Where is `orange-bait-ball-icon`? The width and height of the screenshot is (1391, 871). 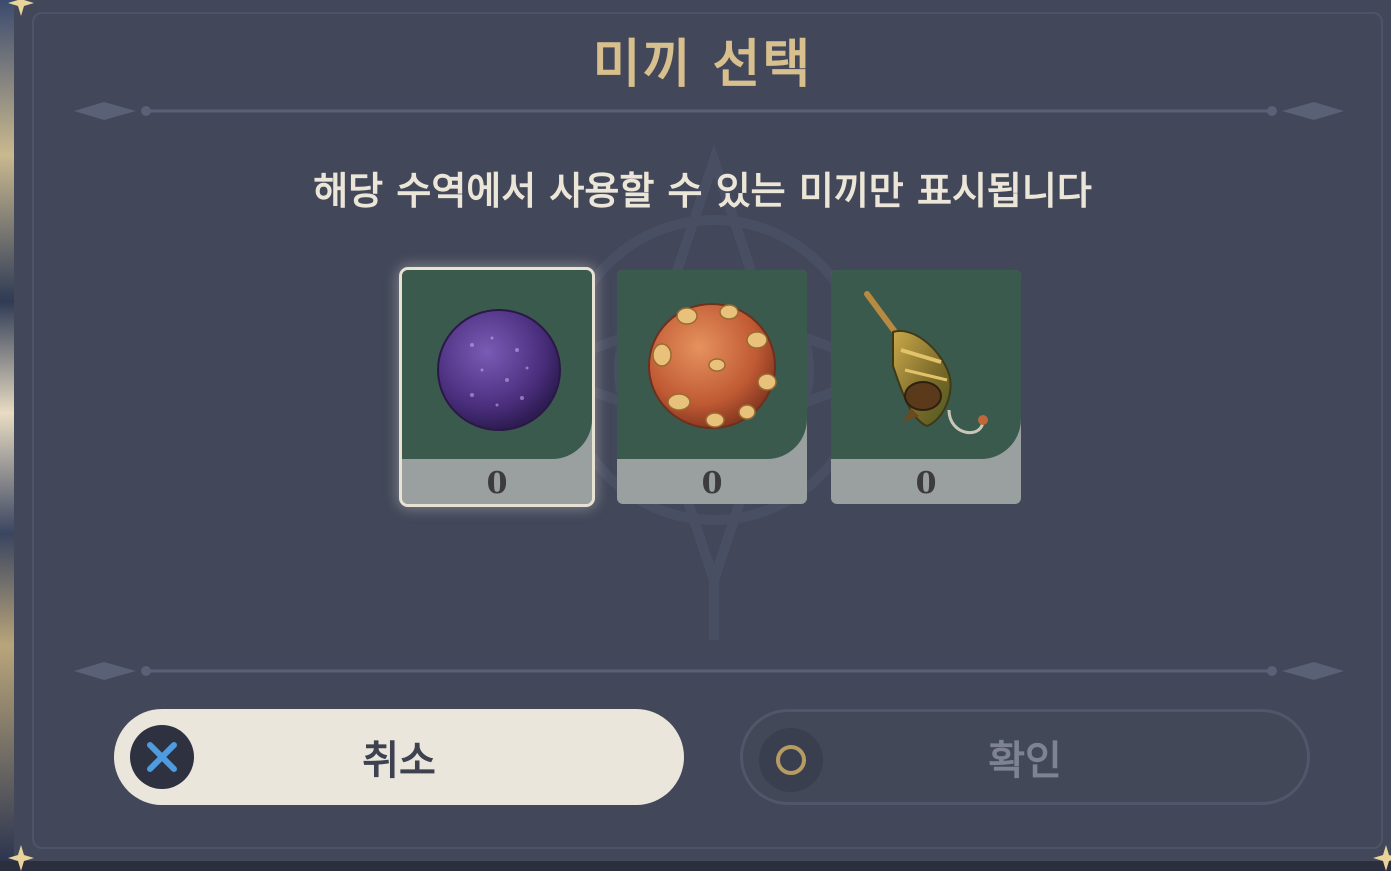 orange-bait-ball-icon is located at coordinates (712, 366).